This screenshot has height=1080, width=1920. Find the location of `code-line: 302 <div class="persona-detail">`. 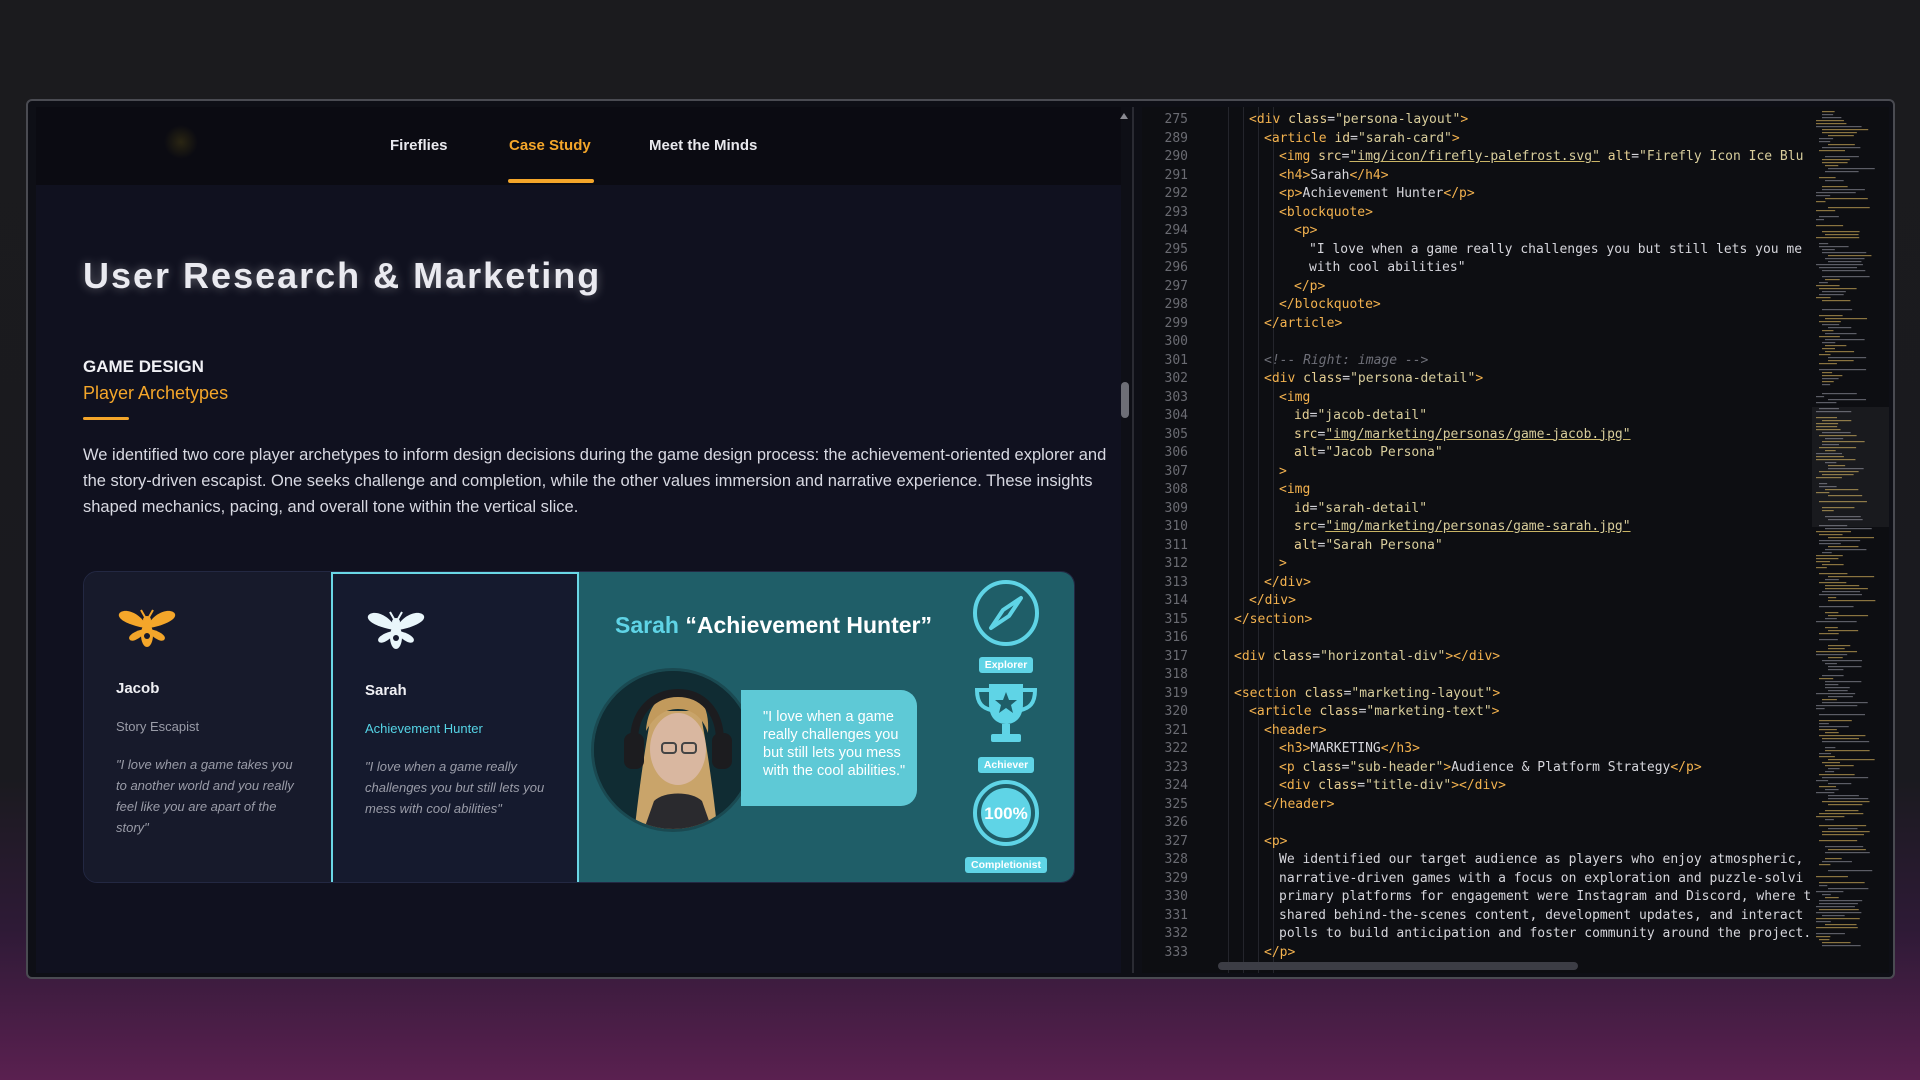

code-line: 302 <div class="persona-detail"> is located at coordinates (1487, 380).